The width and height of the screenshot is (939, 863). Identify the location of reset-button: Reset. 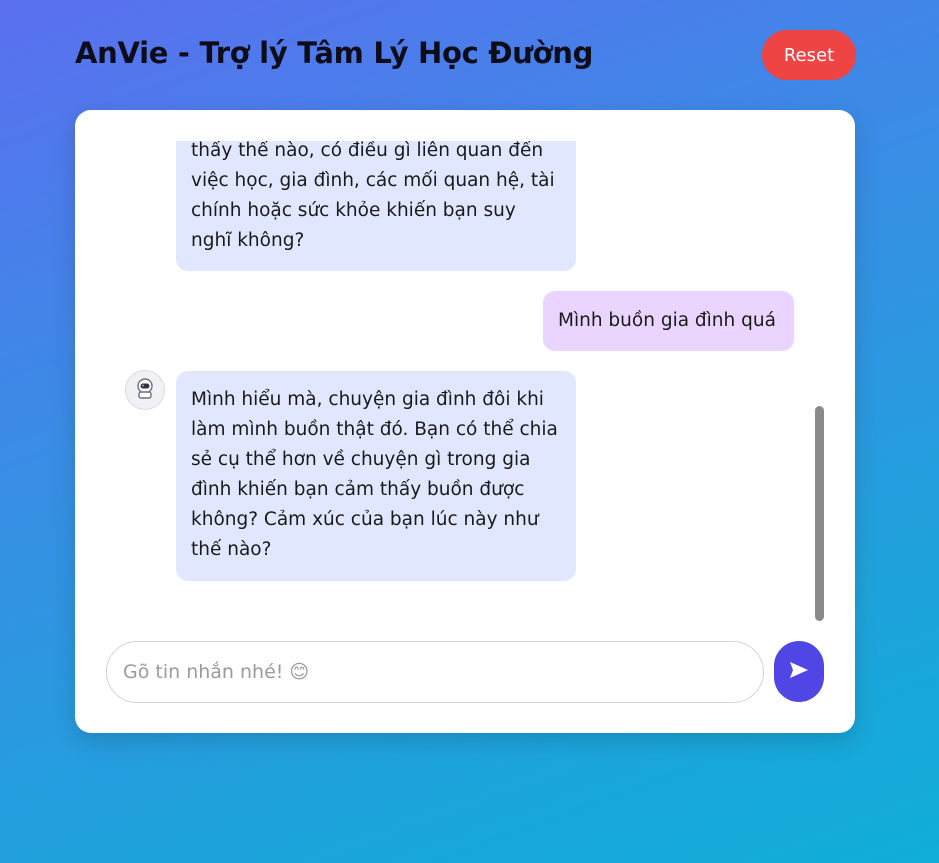
(809, 55).